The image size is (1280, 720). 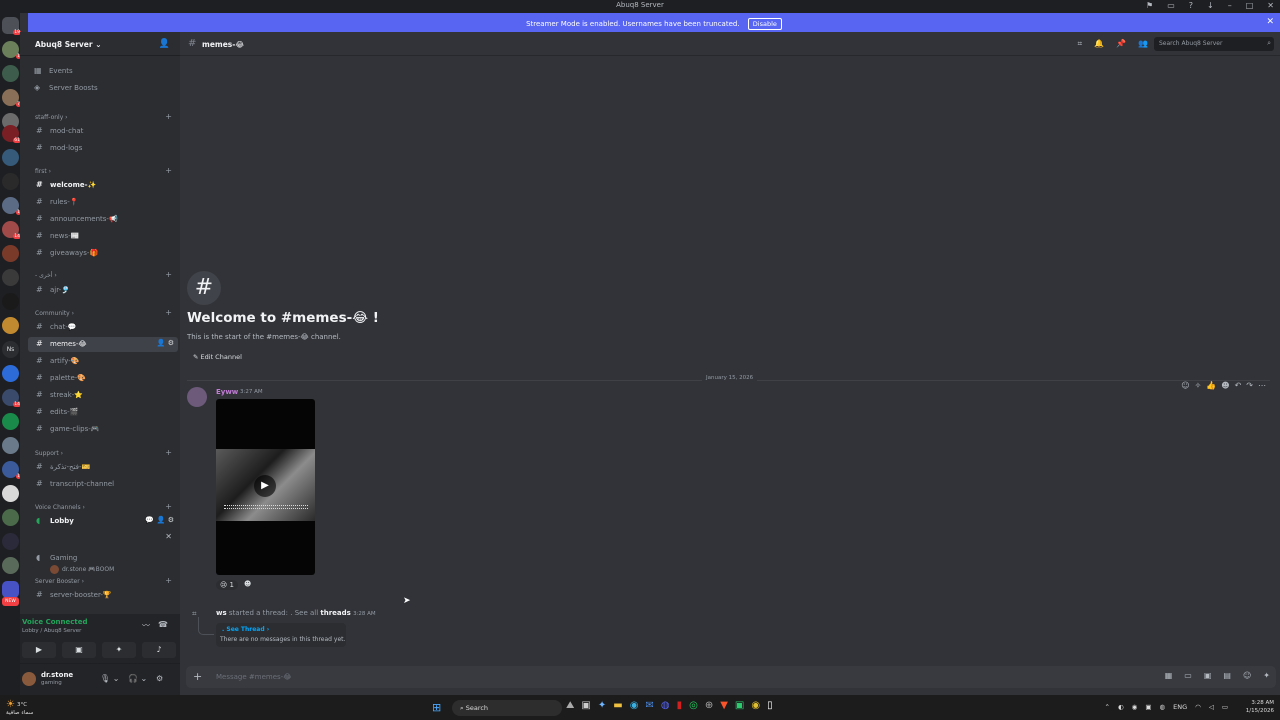 I want to click on headphones-icon: 🎧 ⌄, so click(x=137, y=678).